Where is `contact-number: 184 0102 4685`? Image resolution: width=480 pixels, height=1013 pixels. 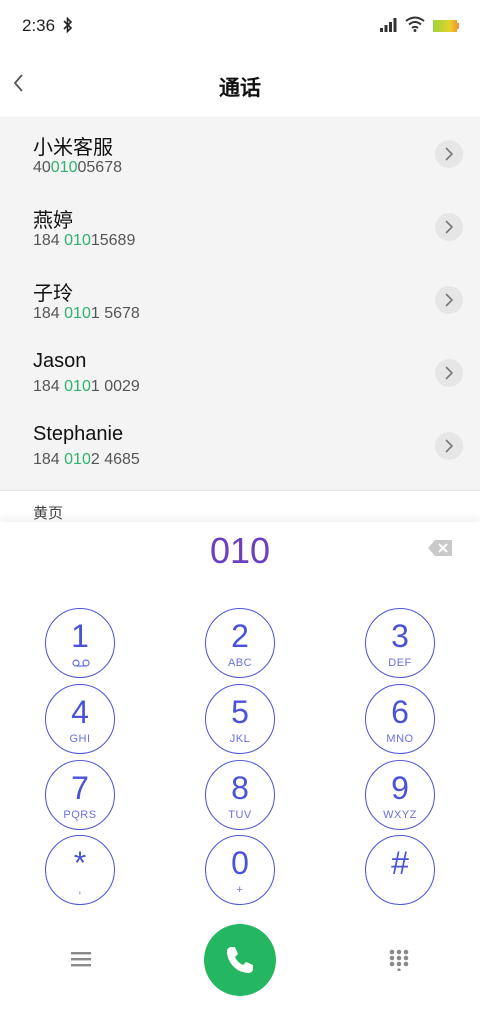 contact-number: 184 0102 4685 is located at coordinates (86, 460).